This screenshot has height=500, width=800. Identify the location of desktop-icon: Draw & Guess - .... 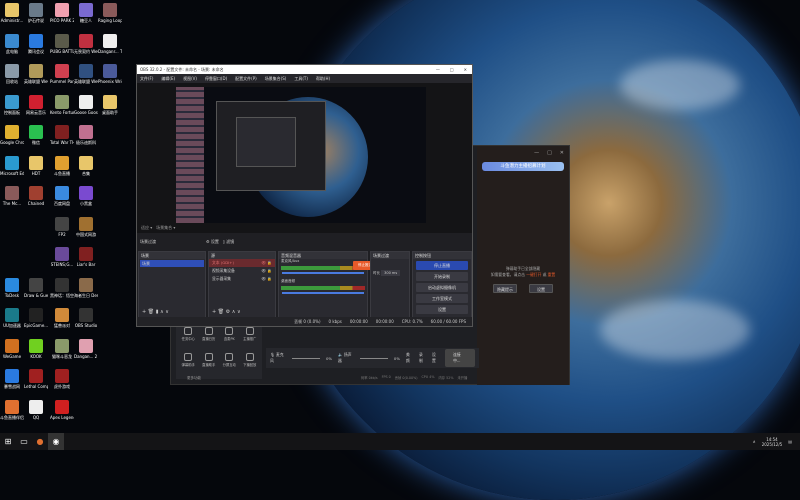
(36, 287).